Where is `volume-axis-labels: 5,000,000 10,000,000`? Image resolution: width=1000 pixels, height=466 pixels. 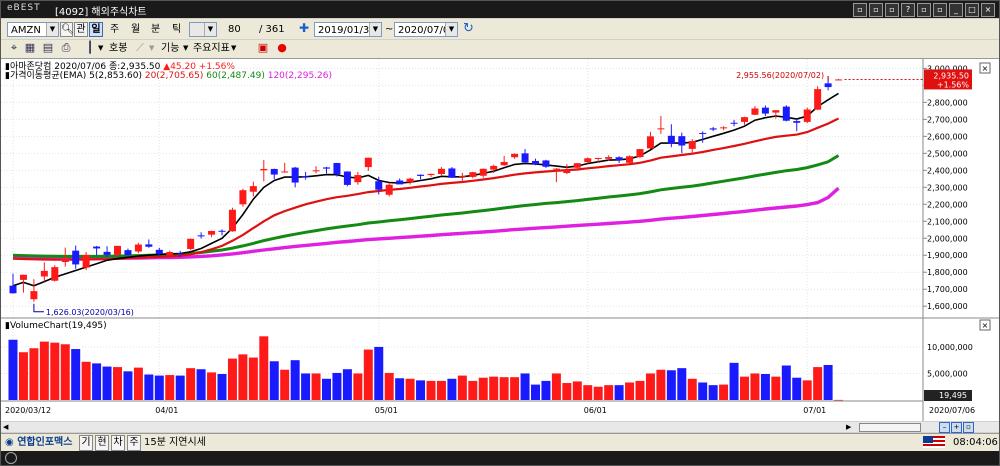 volume-axis-labels: 5,000,000 10,000,000 is located at coordinates (950, 361).